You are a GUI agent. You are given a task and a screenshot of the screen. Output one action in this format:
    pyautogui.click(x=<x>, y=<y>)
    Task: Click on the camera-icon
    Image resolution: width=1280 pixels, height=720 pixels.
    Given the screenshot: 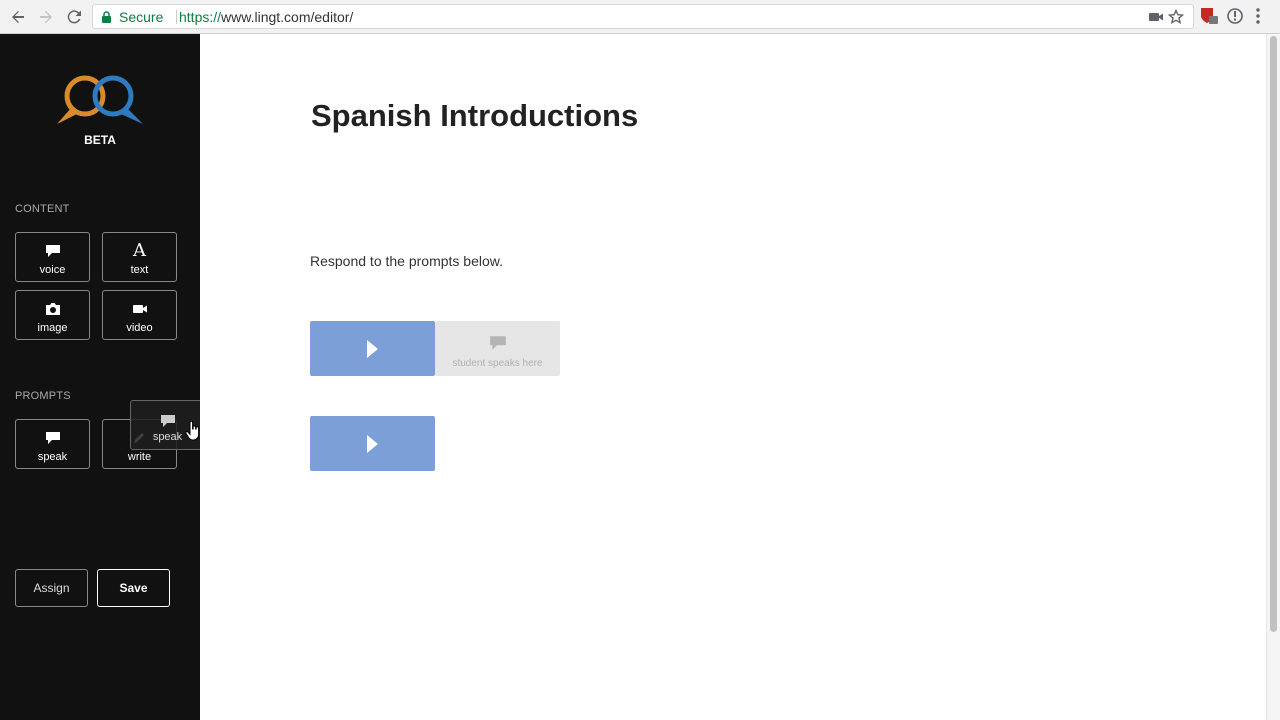 What is the action you would take?
    pyautogui.click(x=52, y=309)
    